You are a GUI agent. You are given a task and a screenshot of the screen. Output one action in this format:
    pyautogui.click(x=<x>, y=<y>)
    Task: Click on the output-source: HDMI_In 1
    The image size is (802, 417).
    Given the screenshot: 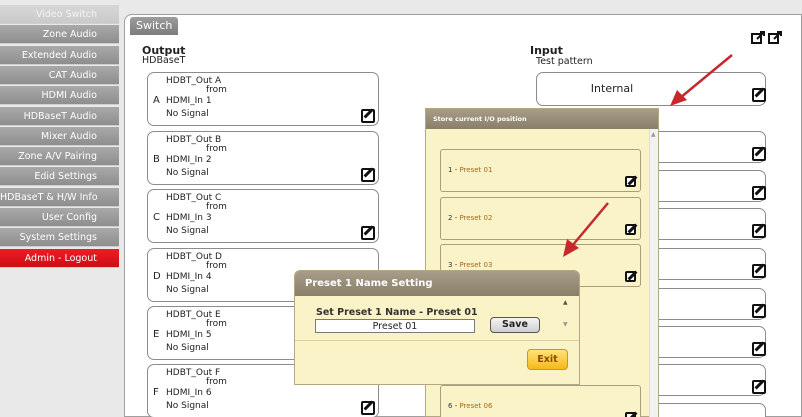 What is the action you would take?
    pyautogui.click(x=189, y=101)
    